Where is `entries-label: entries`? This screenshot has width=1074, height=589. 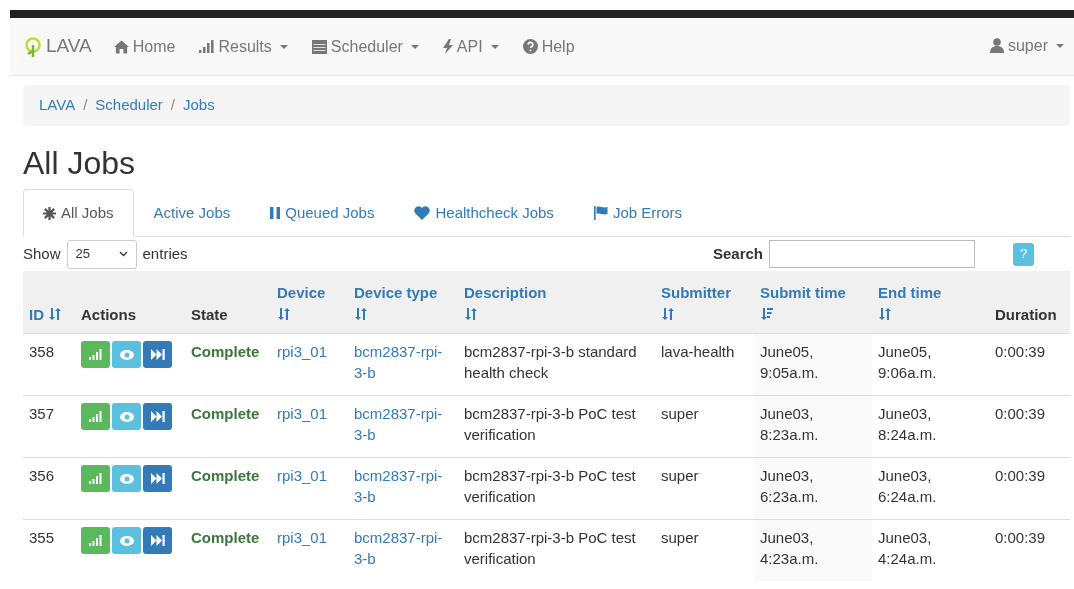 entries-label: entries is located at coordinates (165, 253).